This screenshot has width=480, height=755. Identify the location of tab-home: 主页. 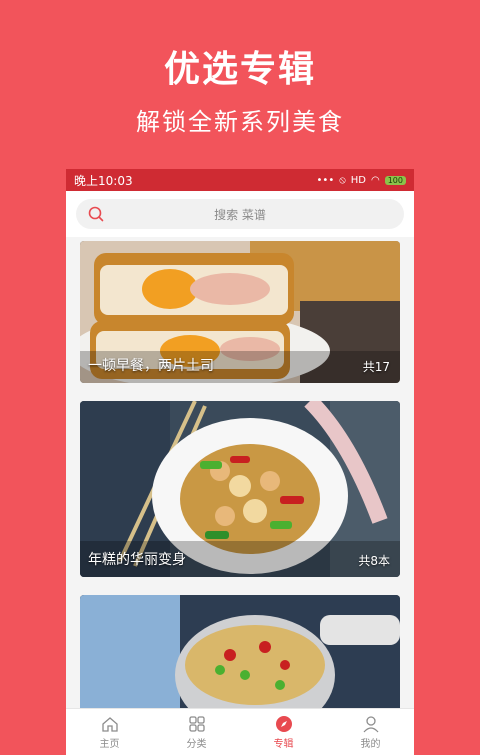
(109, 732).